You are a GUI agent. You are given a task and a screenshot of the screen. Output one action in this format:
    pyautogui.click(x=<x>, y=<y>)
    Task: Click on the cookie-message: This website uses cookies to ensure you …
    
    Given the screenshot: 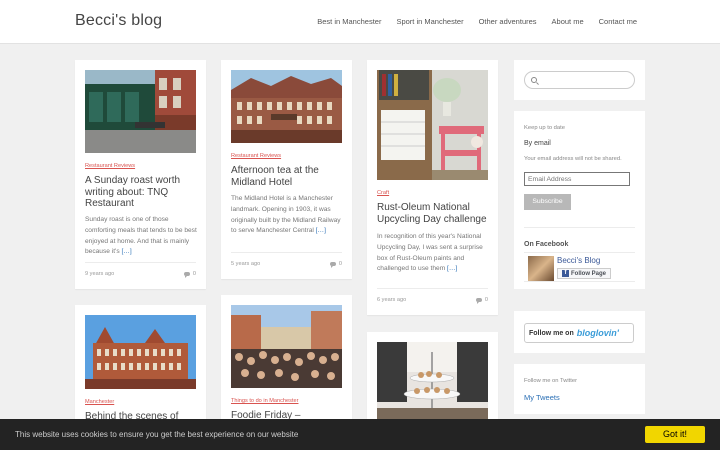 What is the action you would take?
    pyautogui.click(x=157, y=434)
    